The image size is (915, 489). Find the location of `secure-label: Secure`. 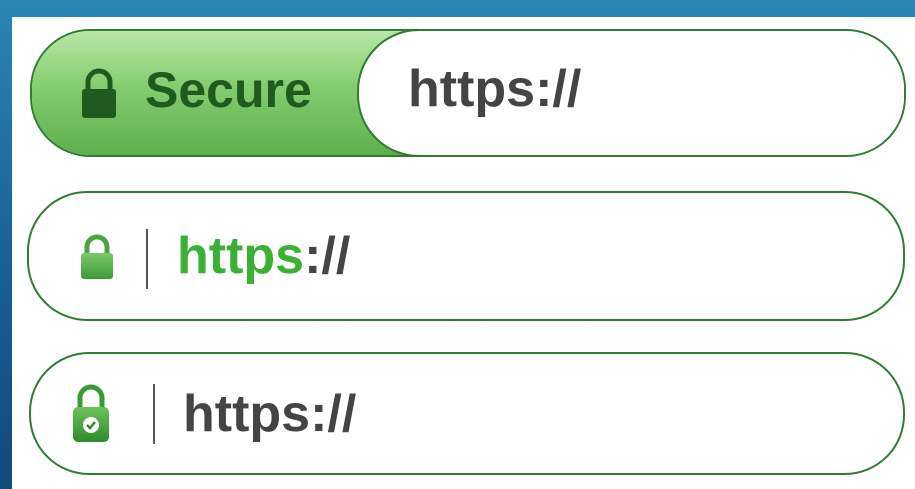

secure-label: Secure is located at coordinates (228, 90).